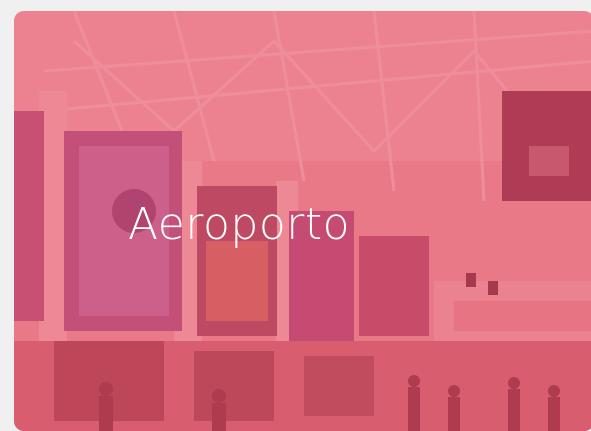  I want to click on card-title: Aeroporto, so click(239, 224).